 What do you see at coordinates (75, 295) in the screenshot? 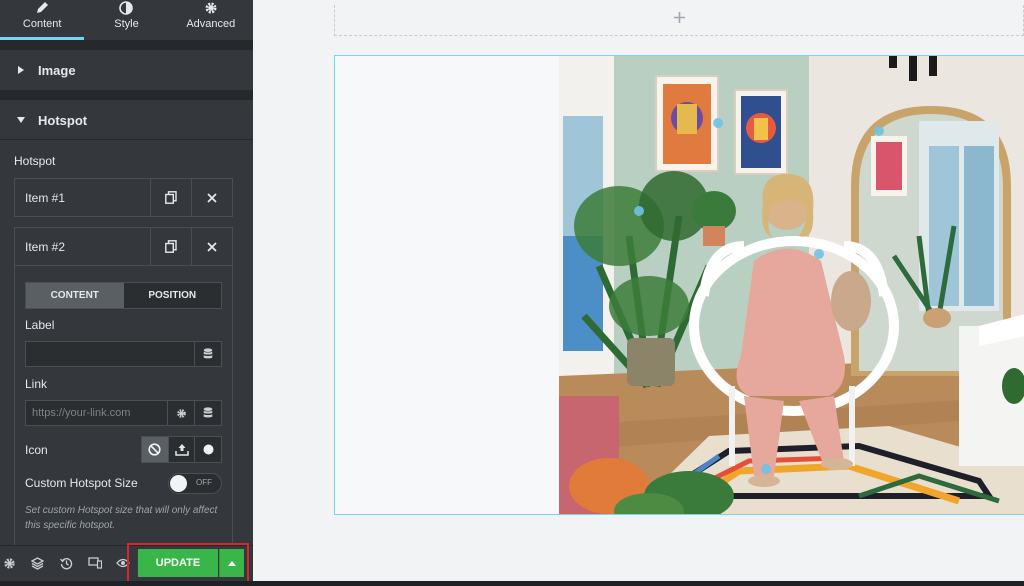
I see `tab-item-content: CONTENT` at bounding box center [75, 295].